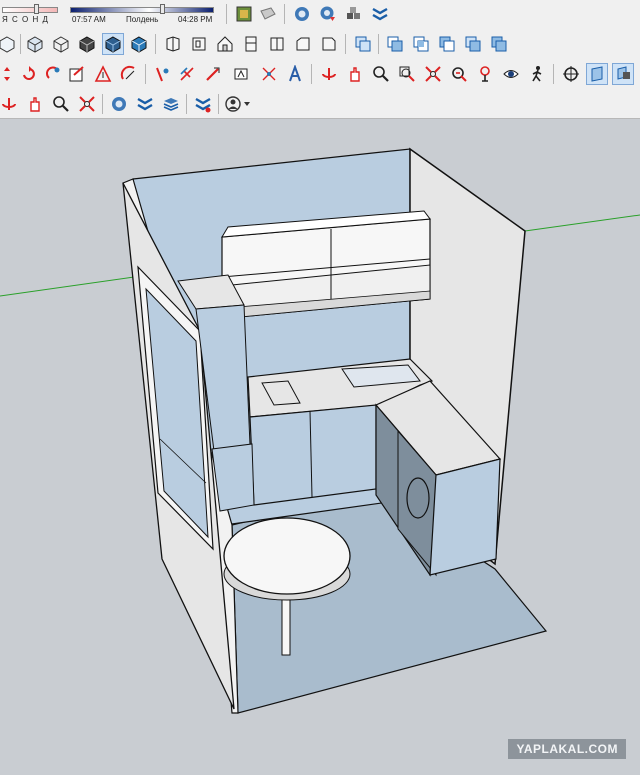 The image size is (640, 775). What do you see at coordinates (269, 74) in the screenshot?
I see `axes-icon` at bounding box center [269, 74].